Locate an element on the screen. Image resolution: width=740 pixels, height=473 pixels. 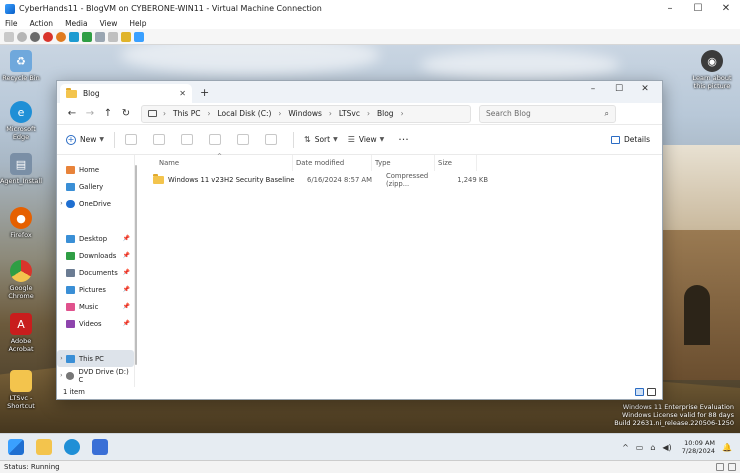
explorer-tab-blog: Blog ✕ is located at coordinates (126, 93).